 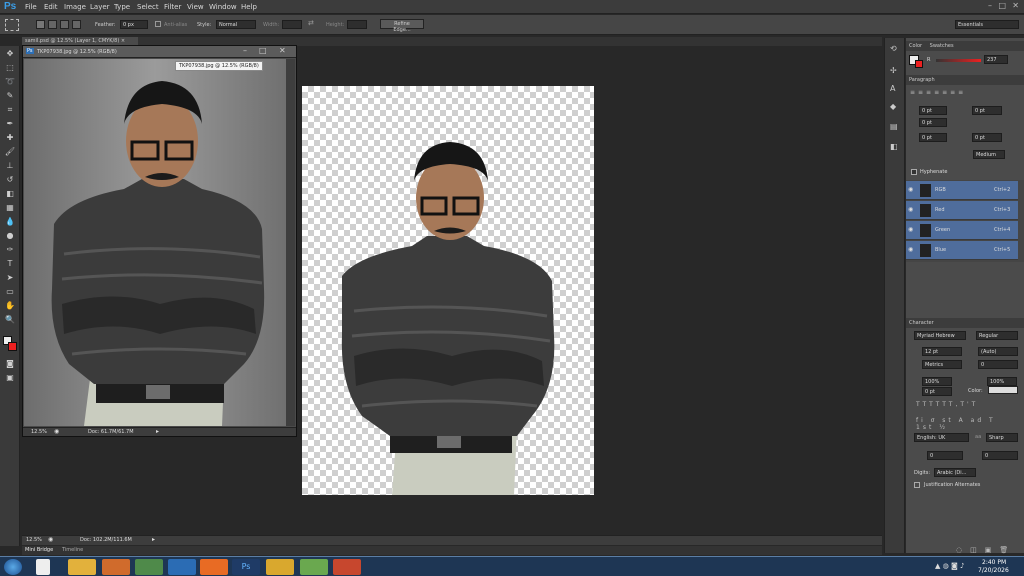 What do you see at coordinates (892, 88) in the screenshot?
I see `character-panel-icon: A` at bounding box center [892, 88].